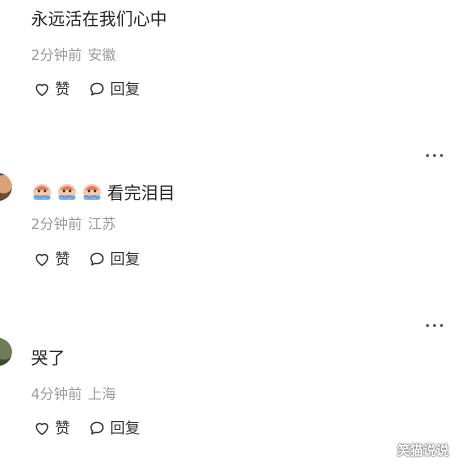  I want to click on emoji-group, so click(68, 191).